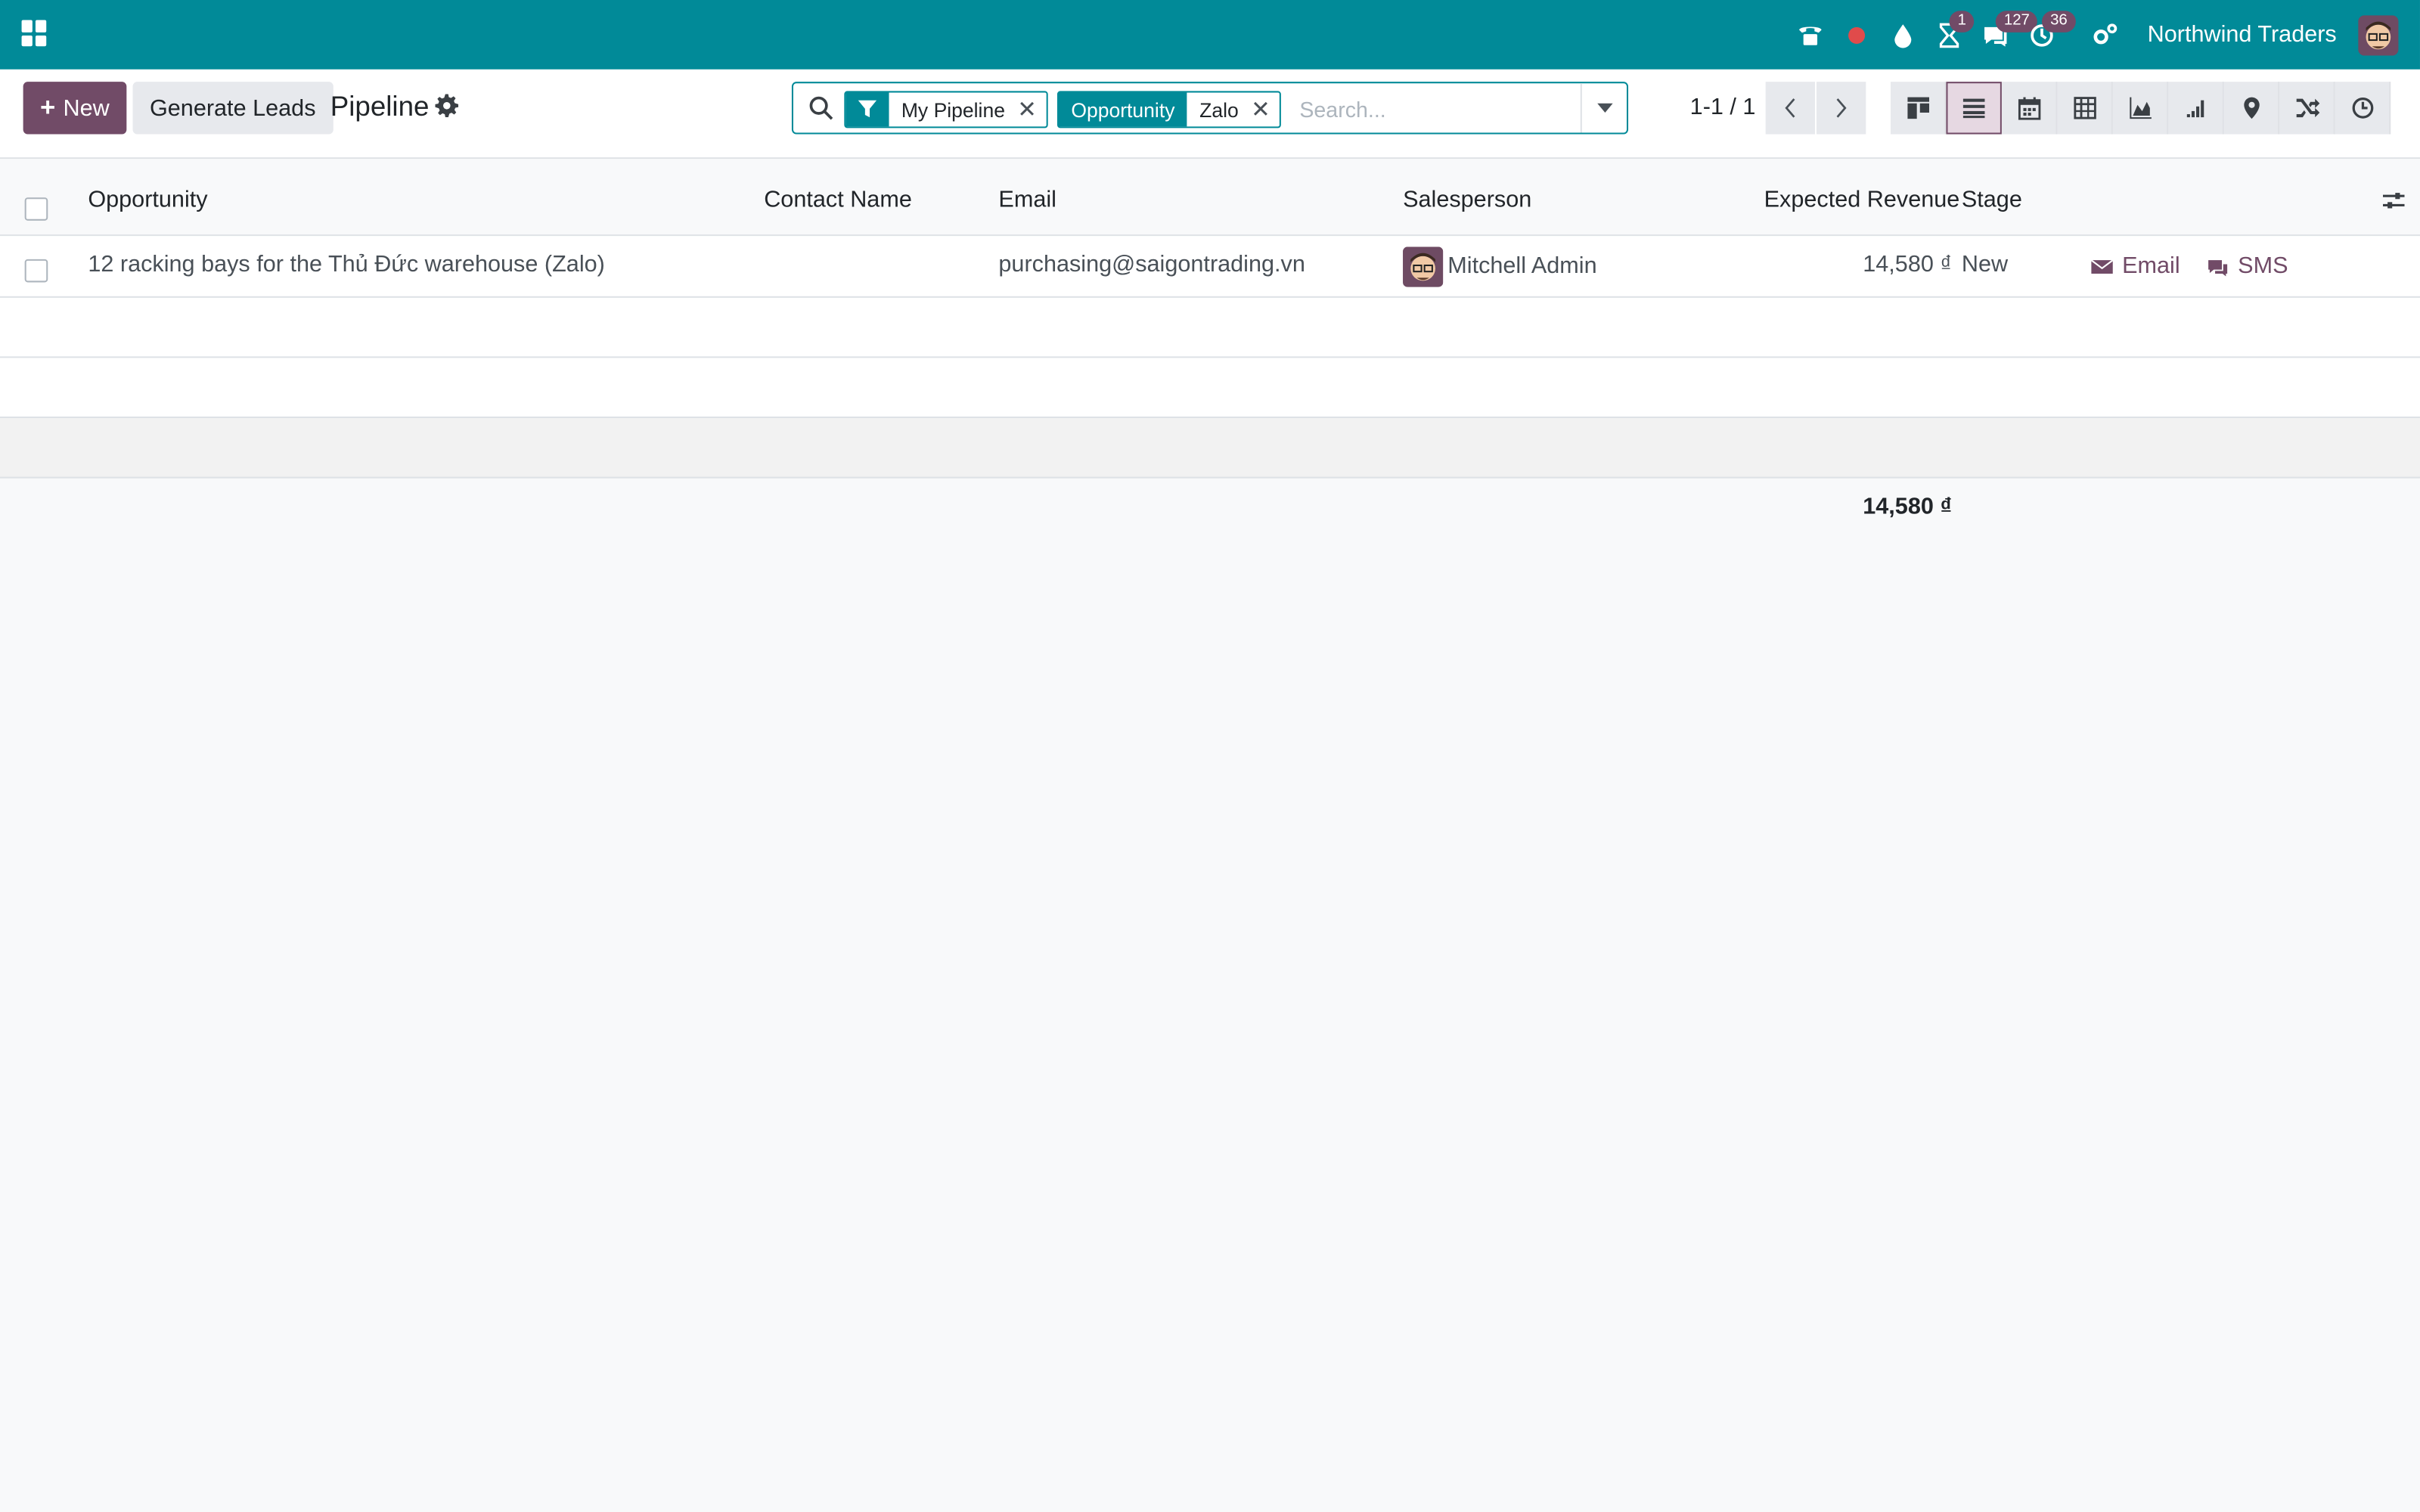  I want to click on new-button: + New, so click(75, 109).